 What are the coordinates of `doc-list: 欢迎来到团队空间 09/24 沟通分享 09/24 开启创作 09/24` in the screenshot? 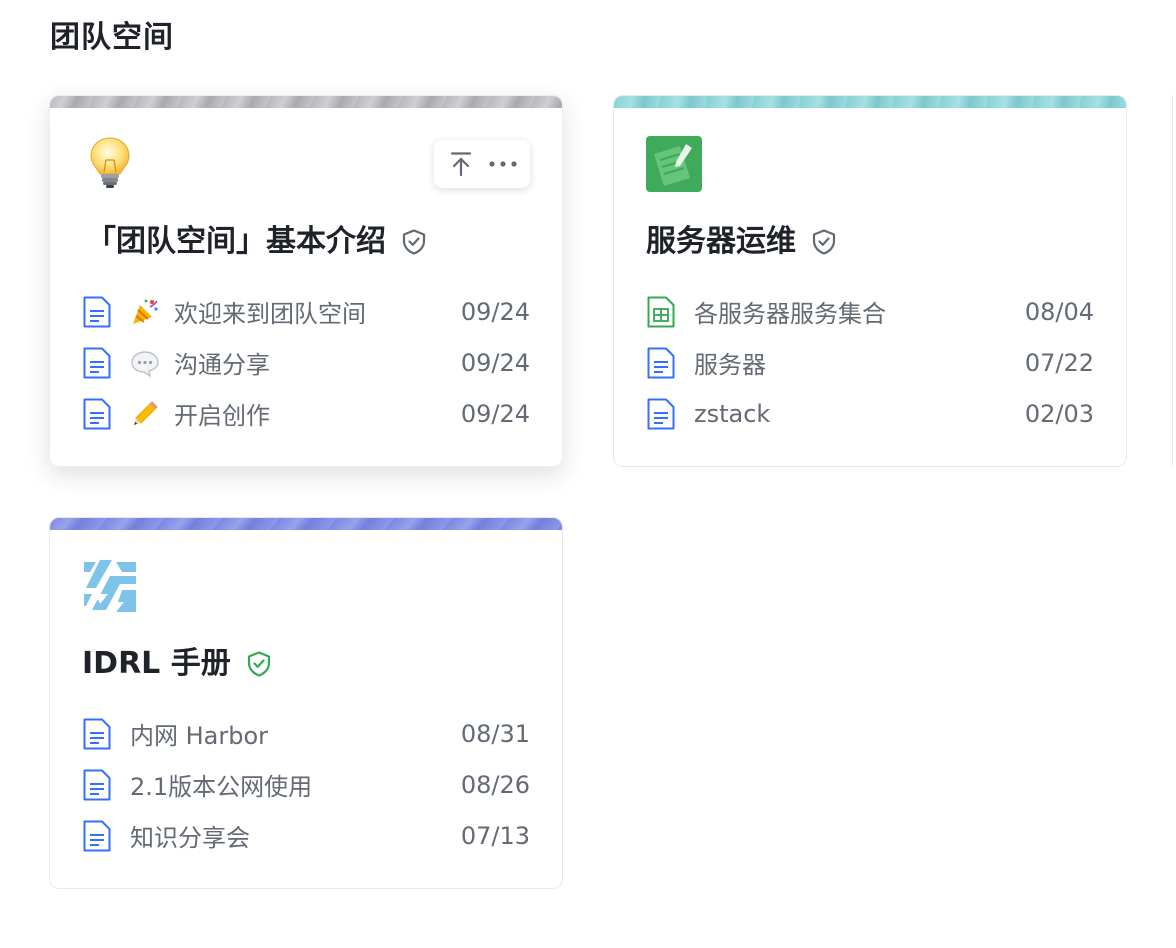 It's located at (306, 362).